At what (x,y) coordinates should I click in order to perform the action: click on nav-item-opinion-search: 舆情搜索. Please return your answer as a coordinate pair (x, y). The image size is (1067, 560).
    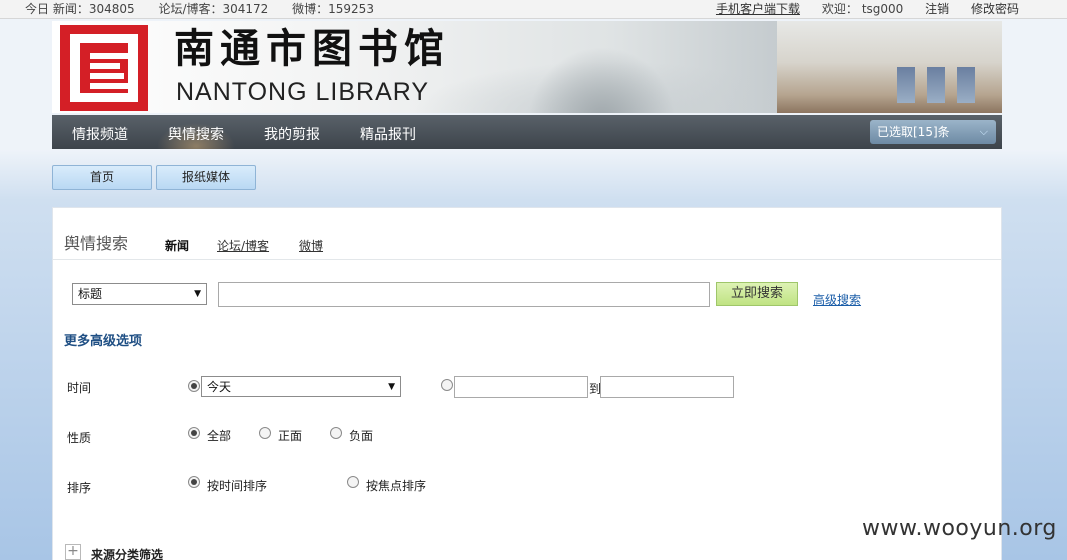
    Looking at the image, I should click on (196, 132).